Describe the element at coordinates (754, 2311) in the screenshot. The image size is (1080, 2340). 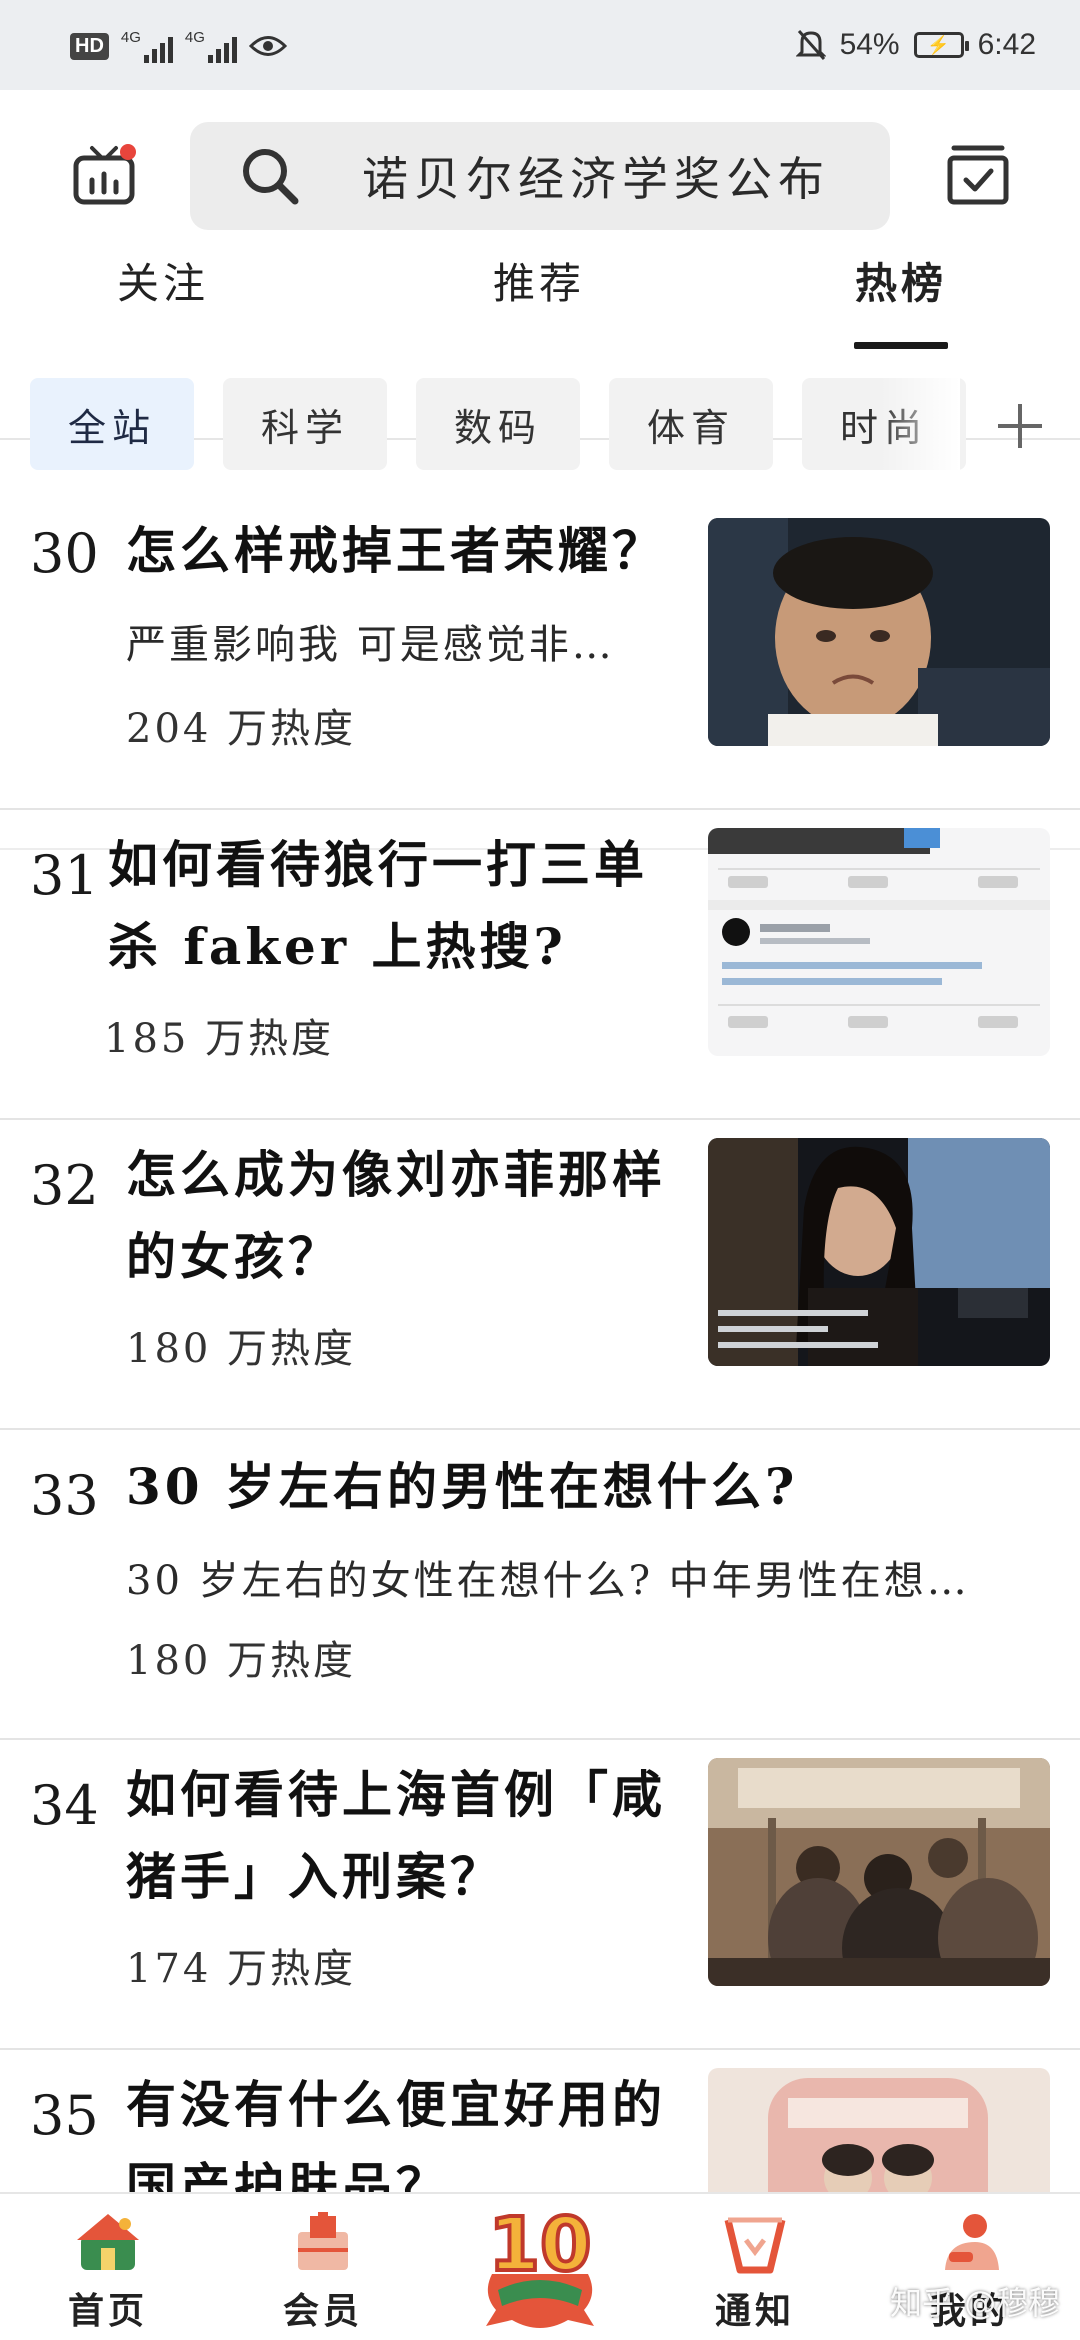
I see `nav-label-notifications: 通知` at that location.